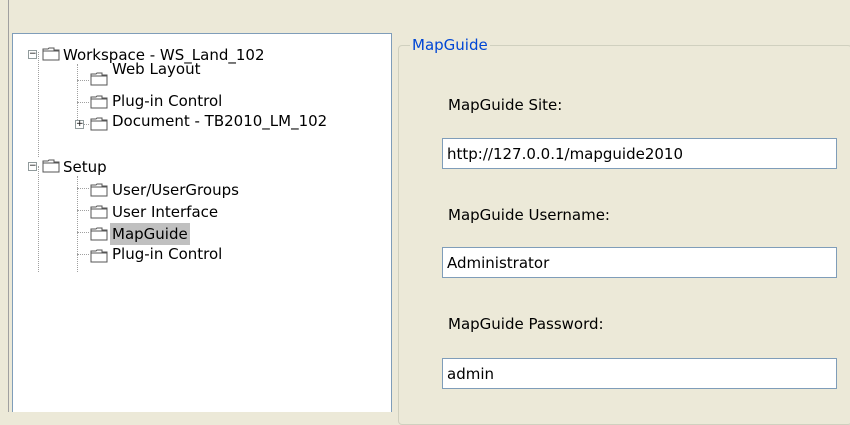 This screenshot has width=850, height=425. What do you see at coordinates (220, 121) in the screenshot?
I see `tree-node-label: Document - TB2010_LM_102` at bounding box center [220, 121].